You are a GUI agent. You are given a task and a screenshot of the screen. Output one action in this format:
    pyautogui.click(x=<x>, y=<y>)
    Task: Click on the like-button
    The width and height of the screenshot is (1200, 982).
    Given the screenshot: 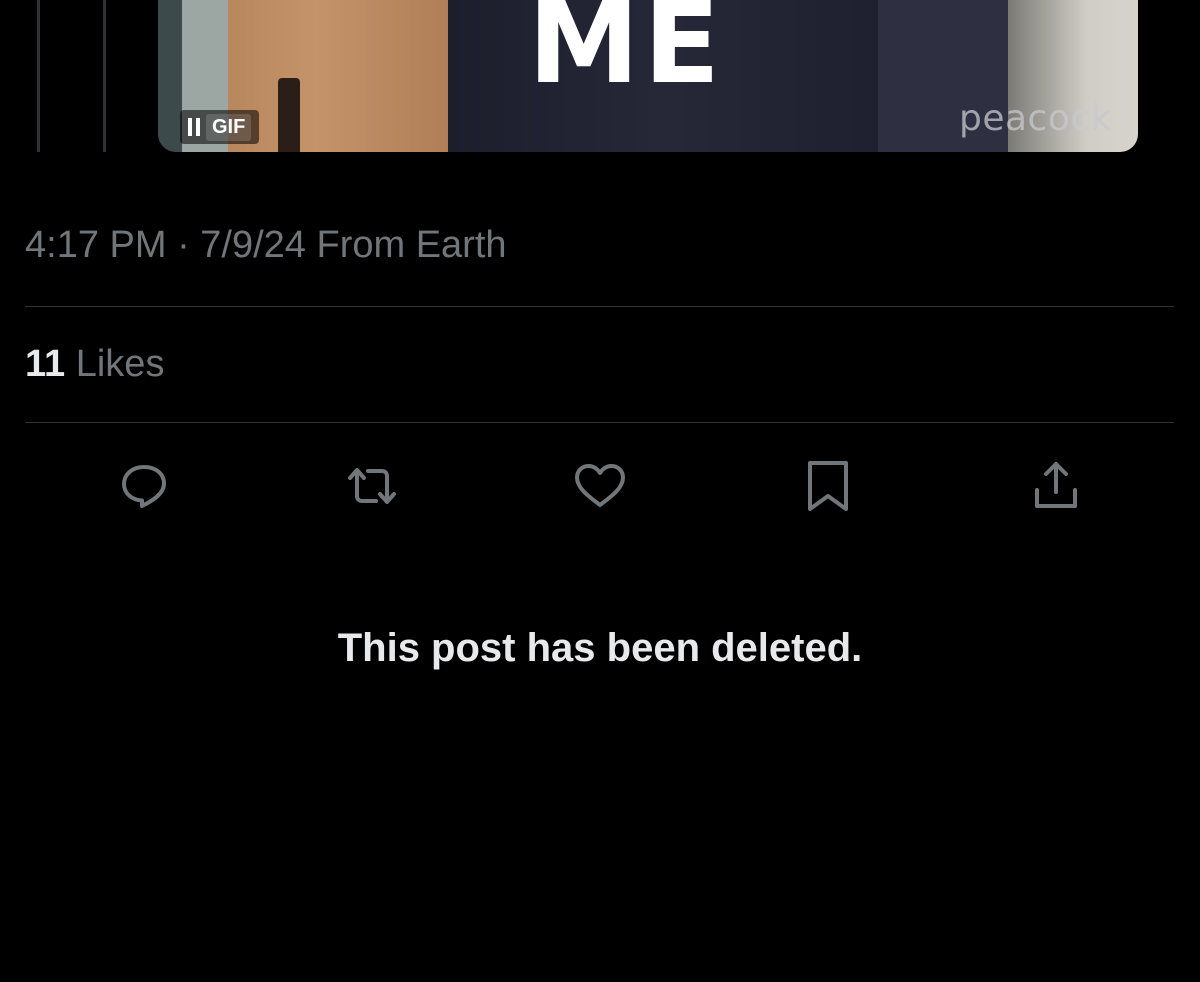 What is the action you would take?
    pyautogui.click(x=600, y=486)
    